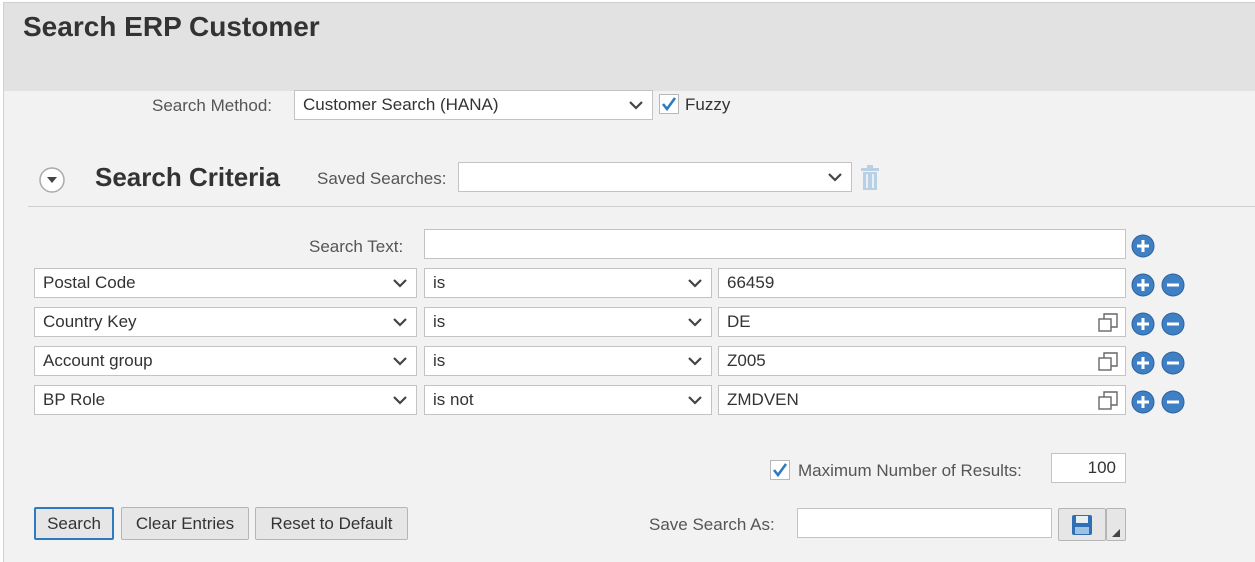 The image size is (1255, 562). What do you see at coordinates (225, 283) in the screenshot?
I see `criteria-field-select: Postal Code` at bounding box center [225, 283].